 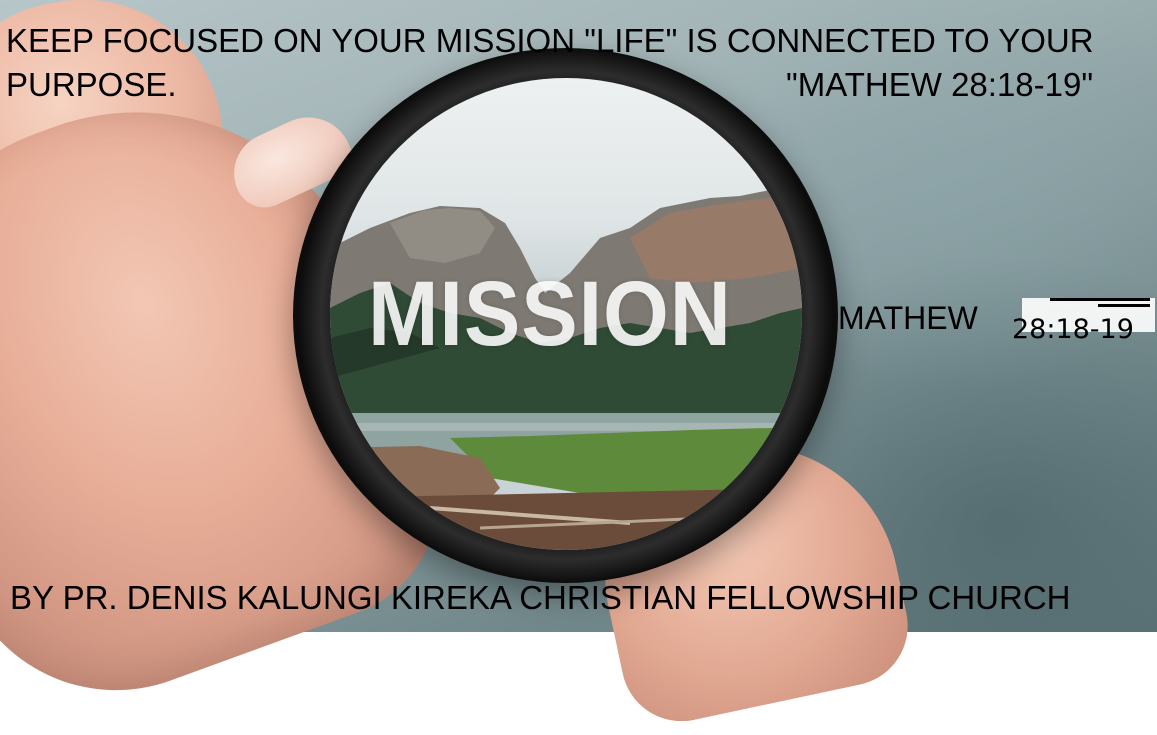 I want to click on underline-bar, so click(x=1100, y=299).